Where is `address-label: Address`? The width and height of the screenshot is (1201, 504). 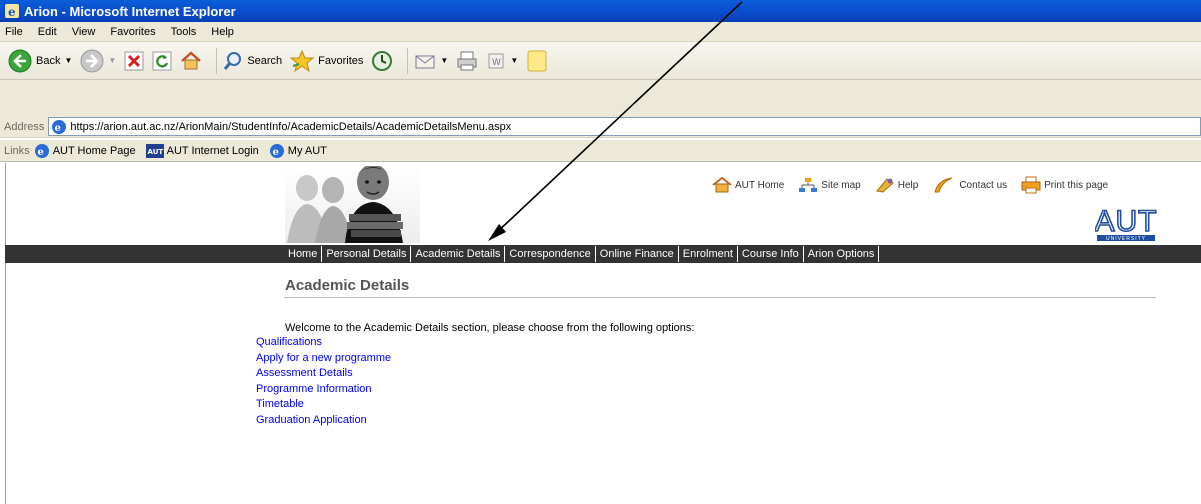 address-label: Address is located at coordinates (24, 126).